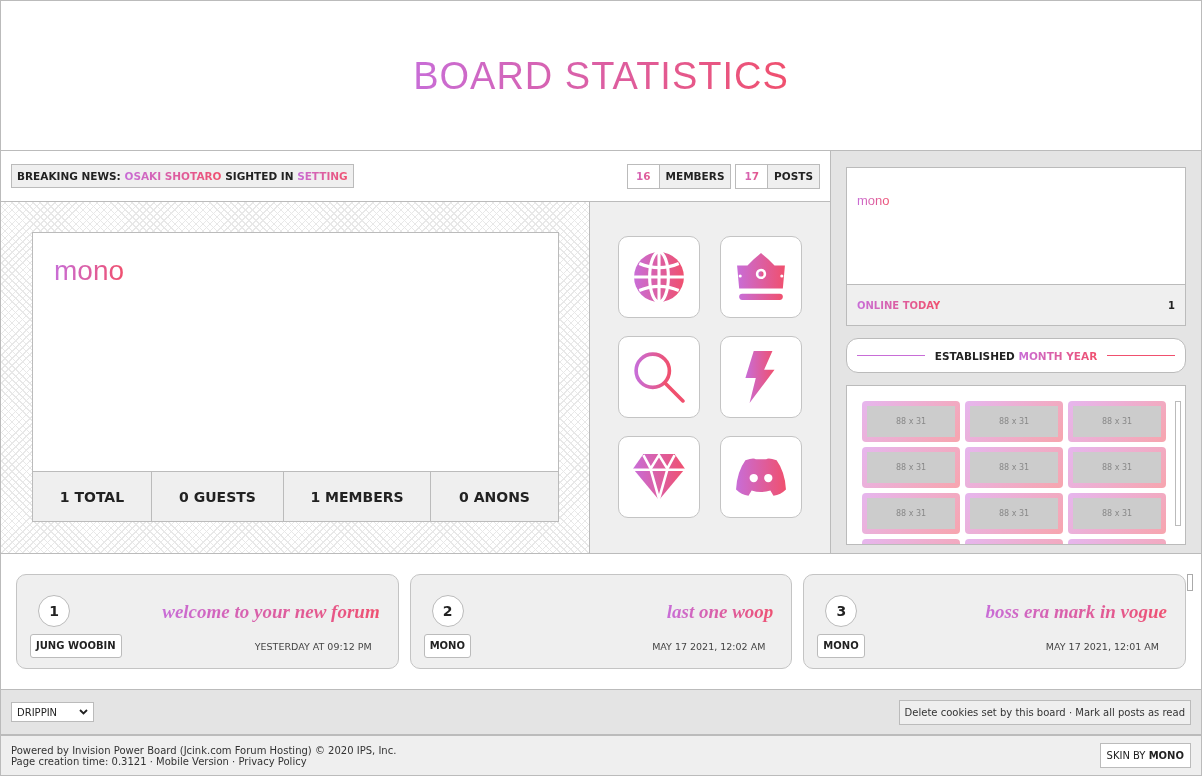 This screenshot has height=776, width=1202. Describe the element at coordinates (1145, 755) in the screenshot. I see `skin-credit: SKIN BY MONO` at that location.